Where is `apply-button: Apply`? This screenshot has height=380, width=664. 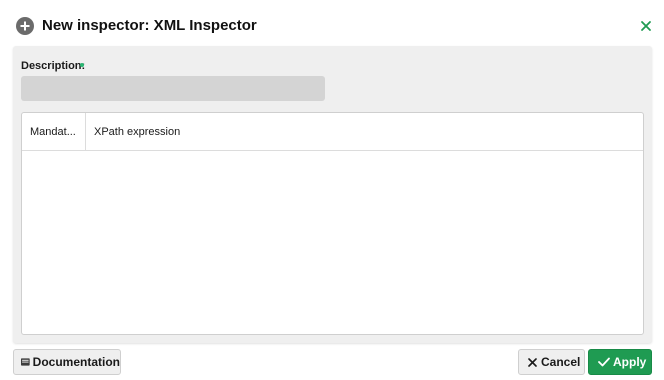 apply-button: Apply is located at coordinates (620, 362).